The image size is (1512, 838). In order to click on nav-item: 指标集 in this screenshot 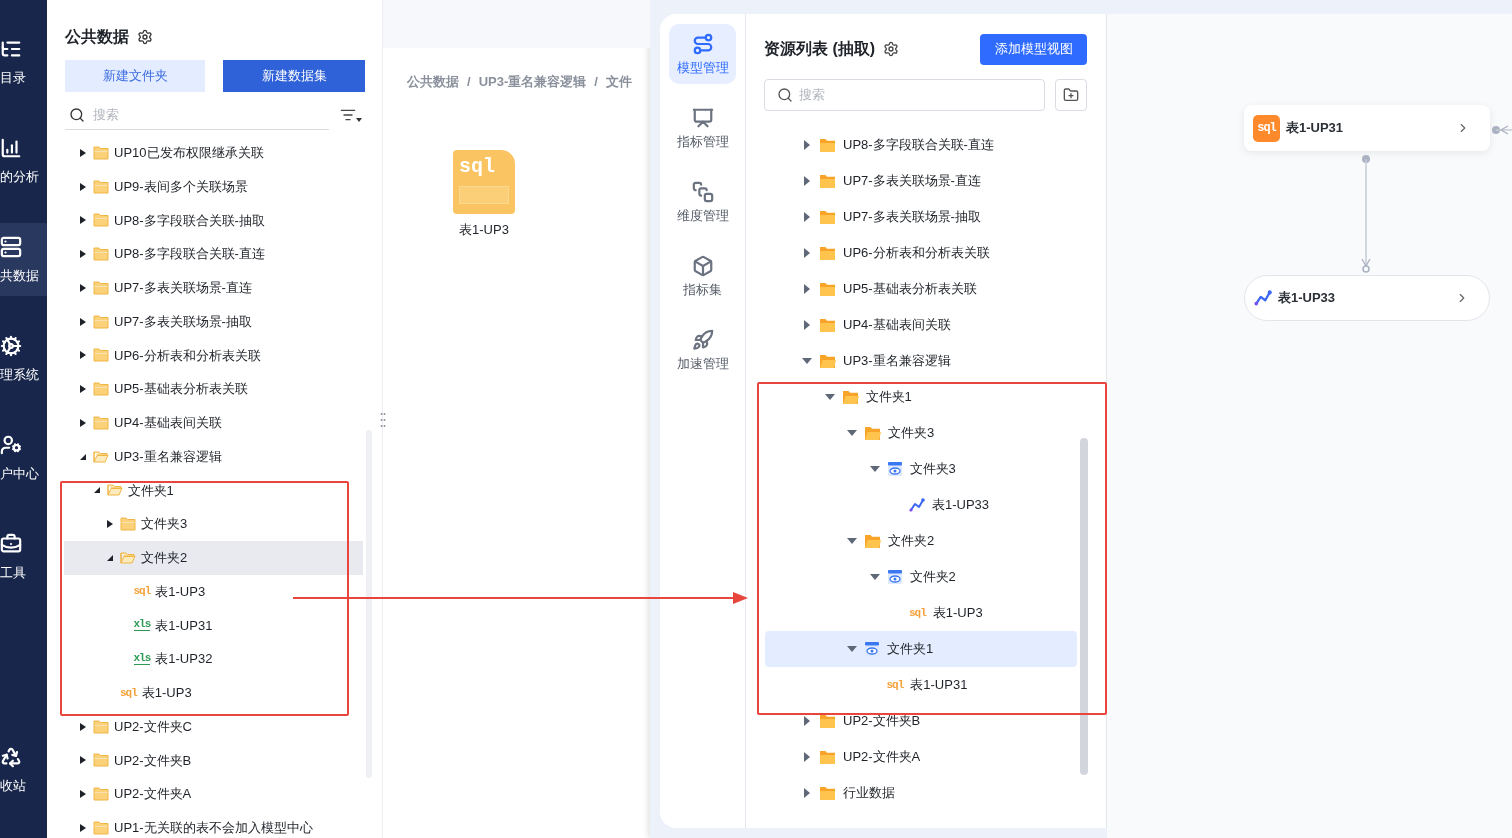, I will do `click(702, 276)`.